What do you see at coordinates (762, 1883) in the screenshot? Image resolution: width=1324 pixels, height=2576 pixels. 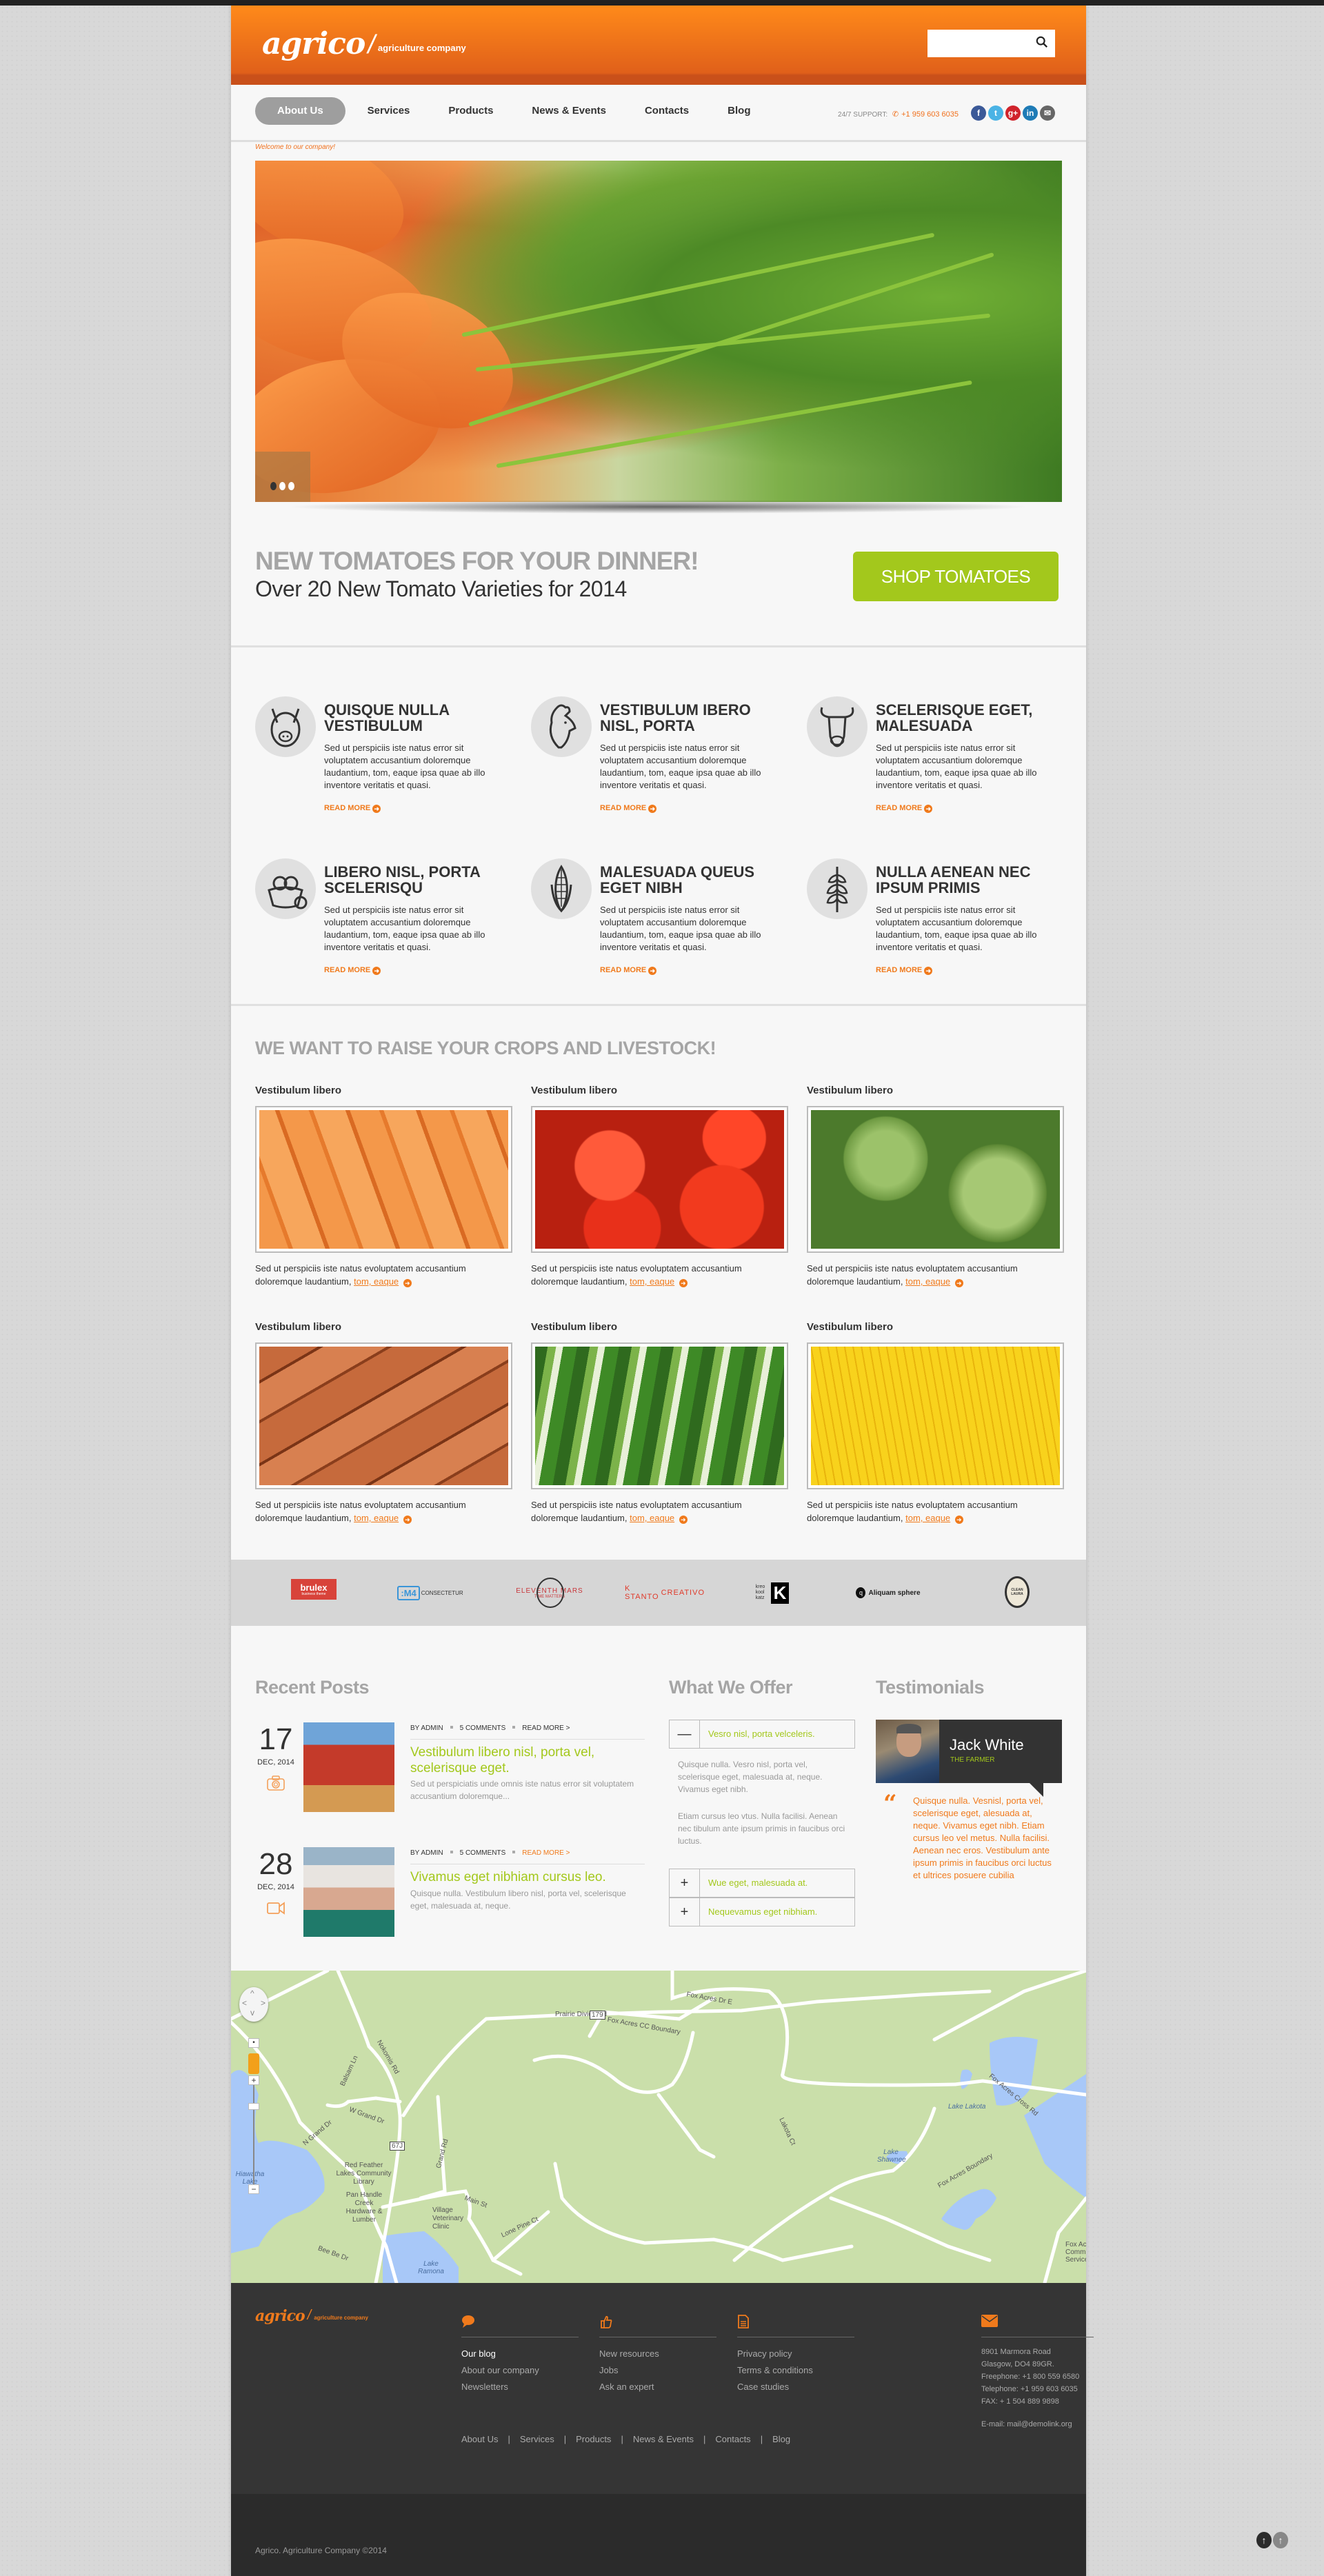 I see `accordion-header: + Wue eget, malesuada at.` at bounding box center [762, 1883].